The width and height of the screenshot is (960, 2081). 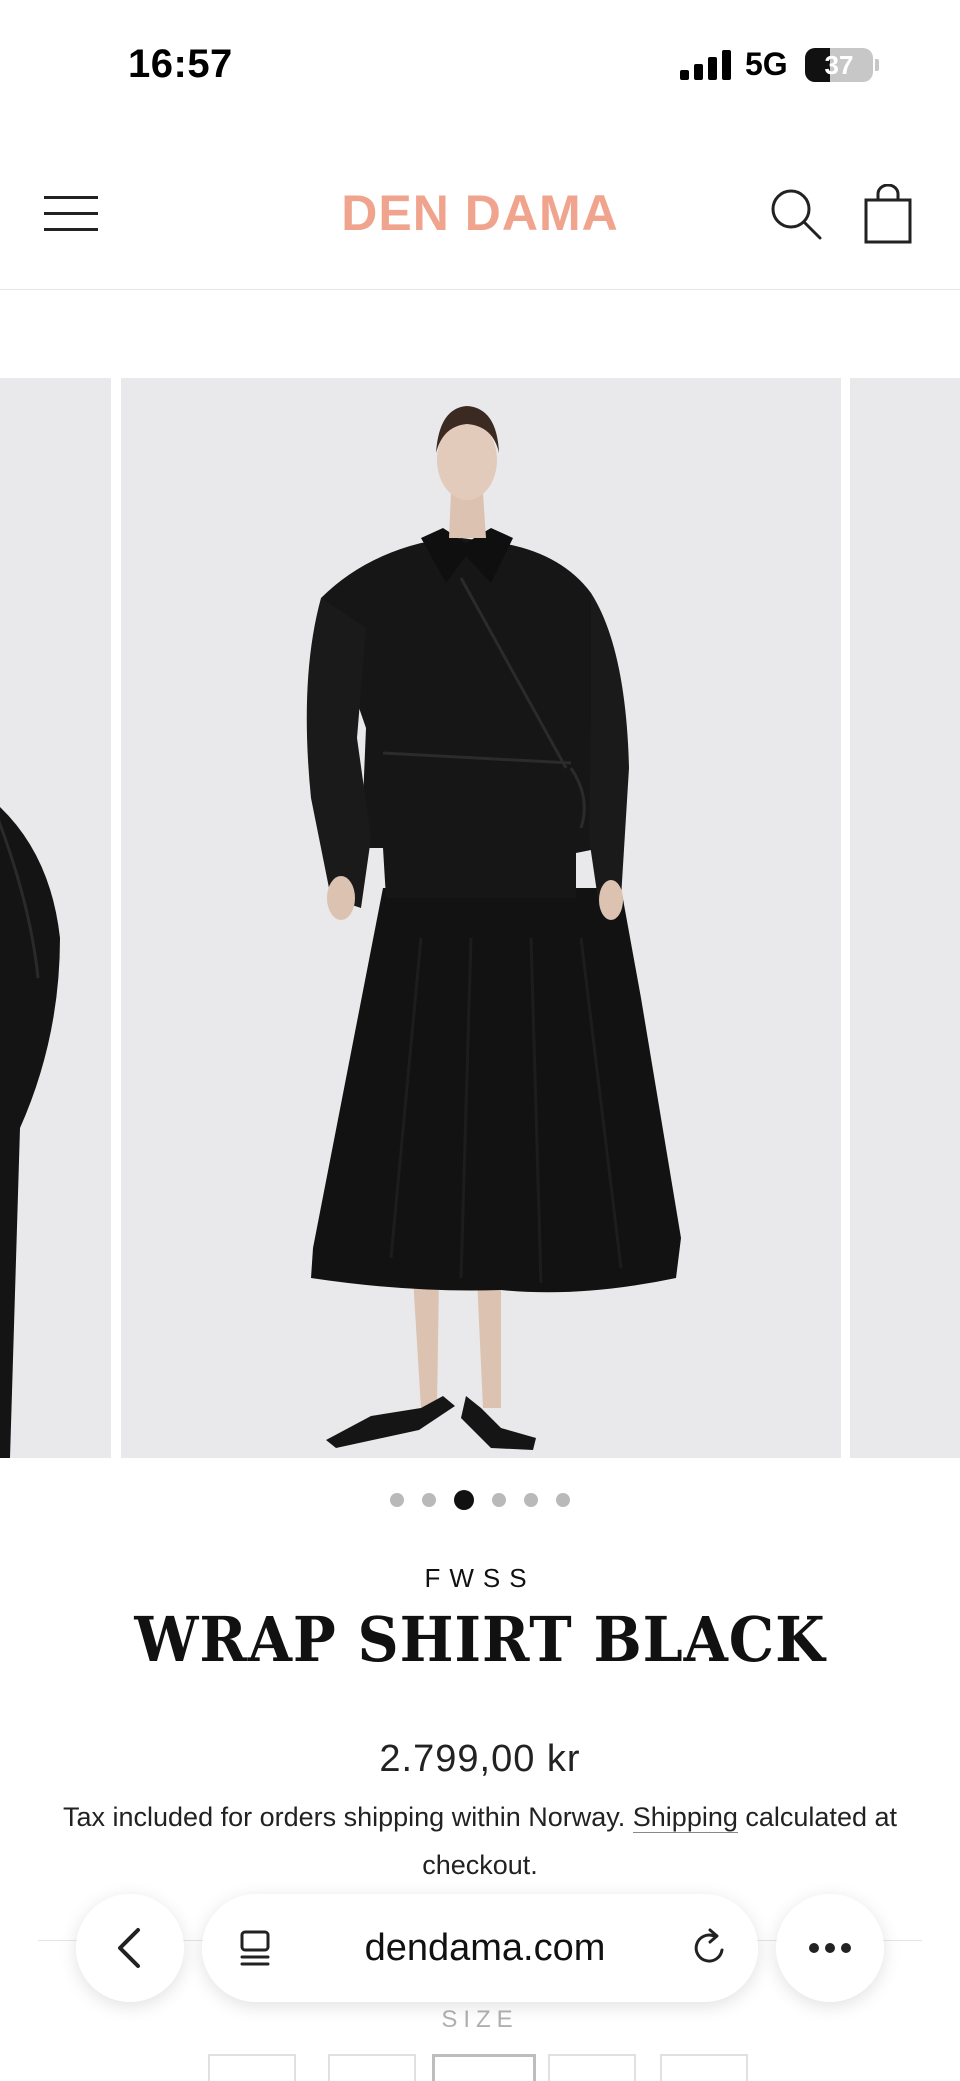 What do you see at coordinates (905, 918) in the screenshot?
I see `gallery-slide-next` at bounding box center [905, 918].